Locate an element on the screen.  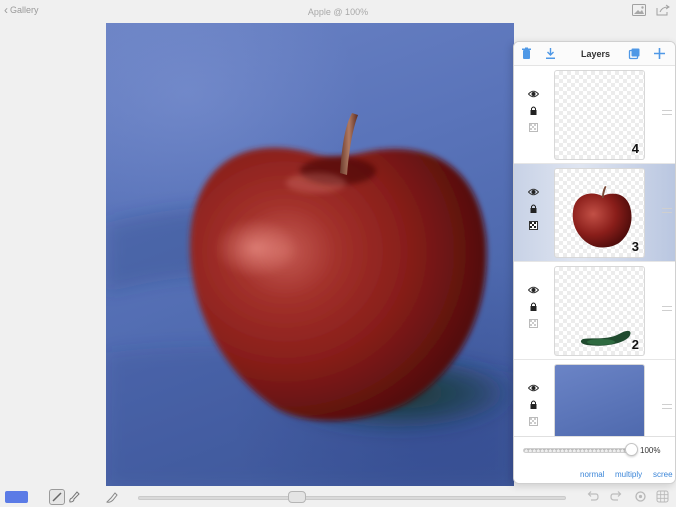
layer-row-2: 2 is located at coordinates (594, 311).